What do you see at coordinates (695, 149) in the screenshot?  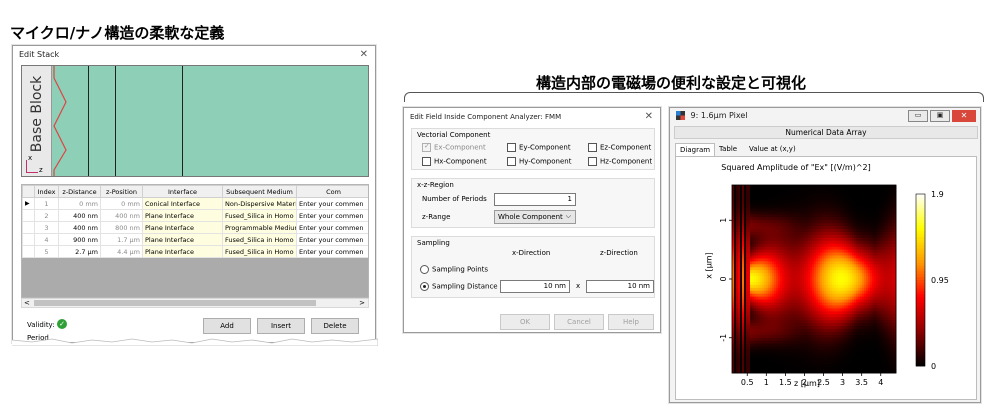 I see `tab-diagram: Diagram` at bounding box center [695, 149].